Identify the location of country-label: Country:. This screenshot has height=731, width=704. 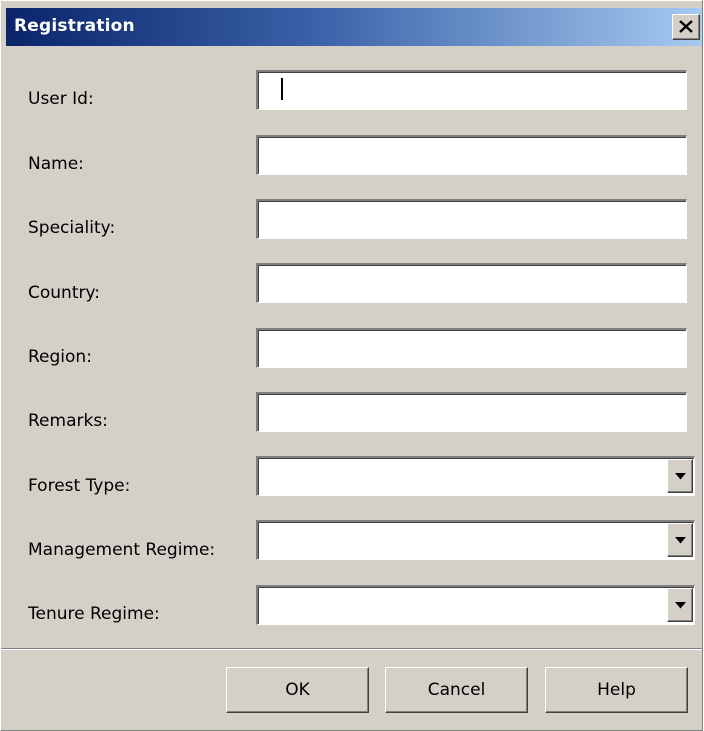
(64, 293).